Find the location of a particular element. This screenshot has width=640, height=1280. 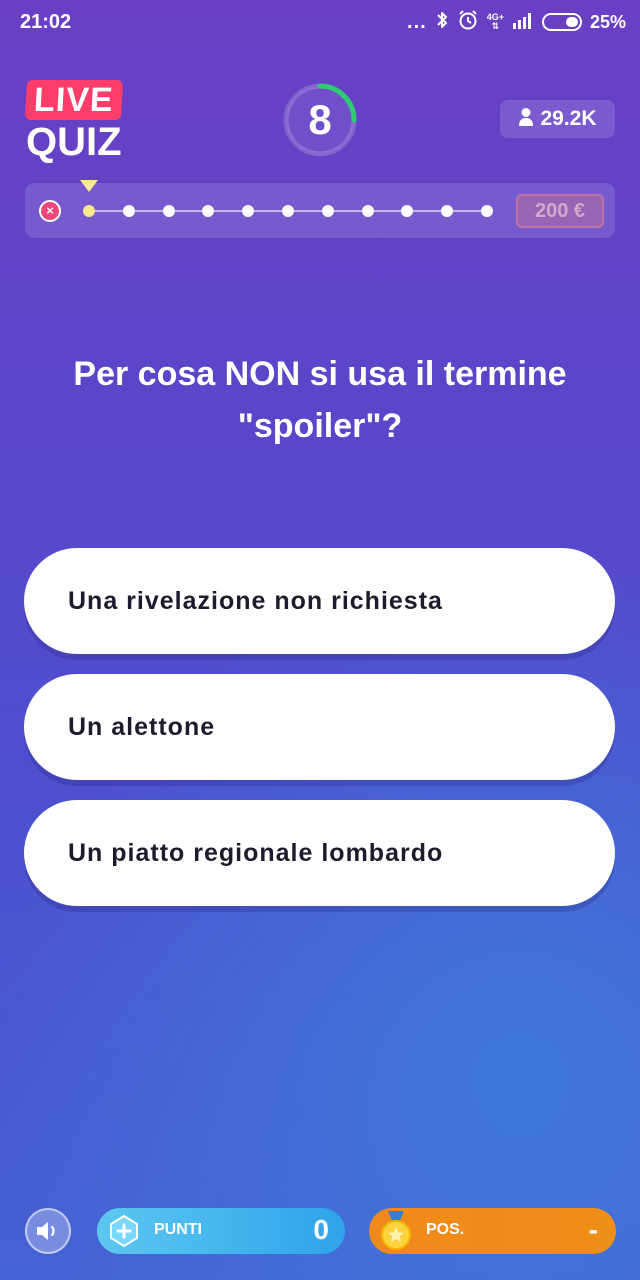

answer-label: Un alettone is located at coordinates (142, 726).